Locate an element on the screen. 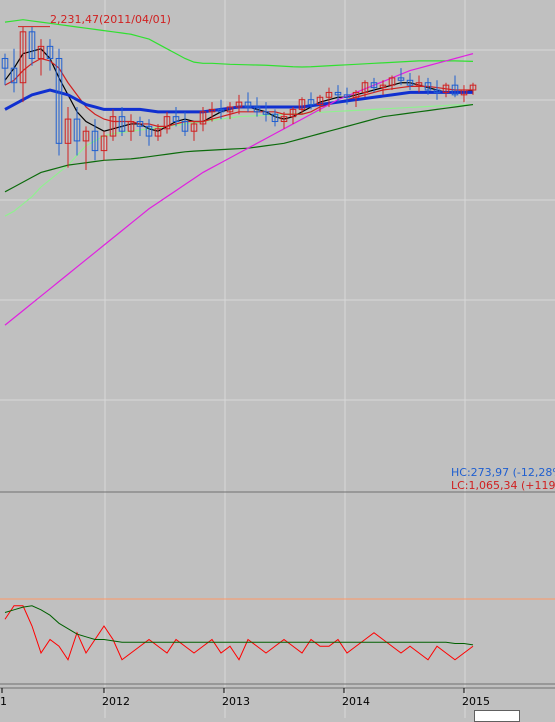 This screenshot has height=722, width=555. x-tick-label: 1 is located at coordinates (3, 701).